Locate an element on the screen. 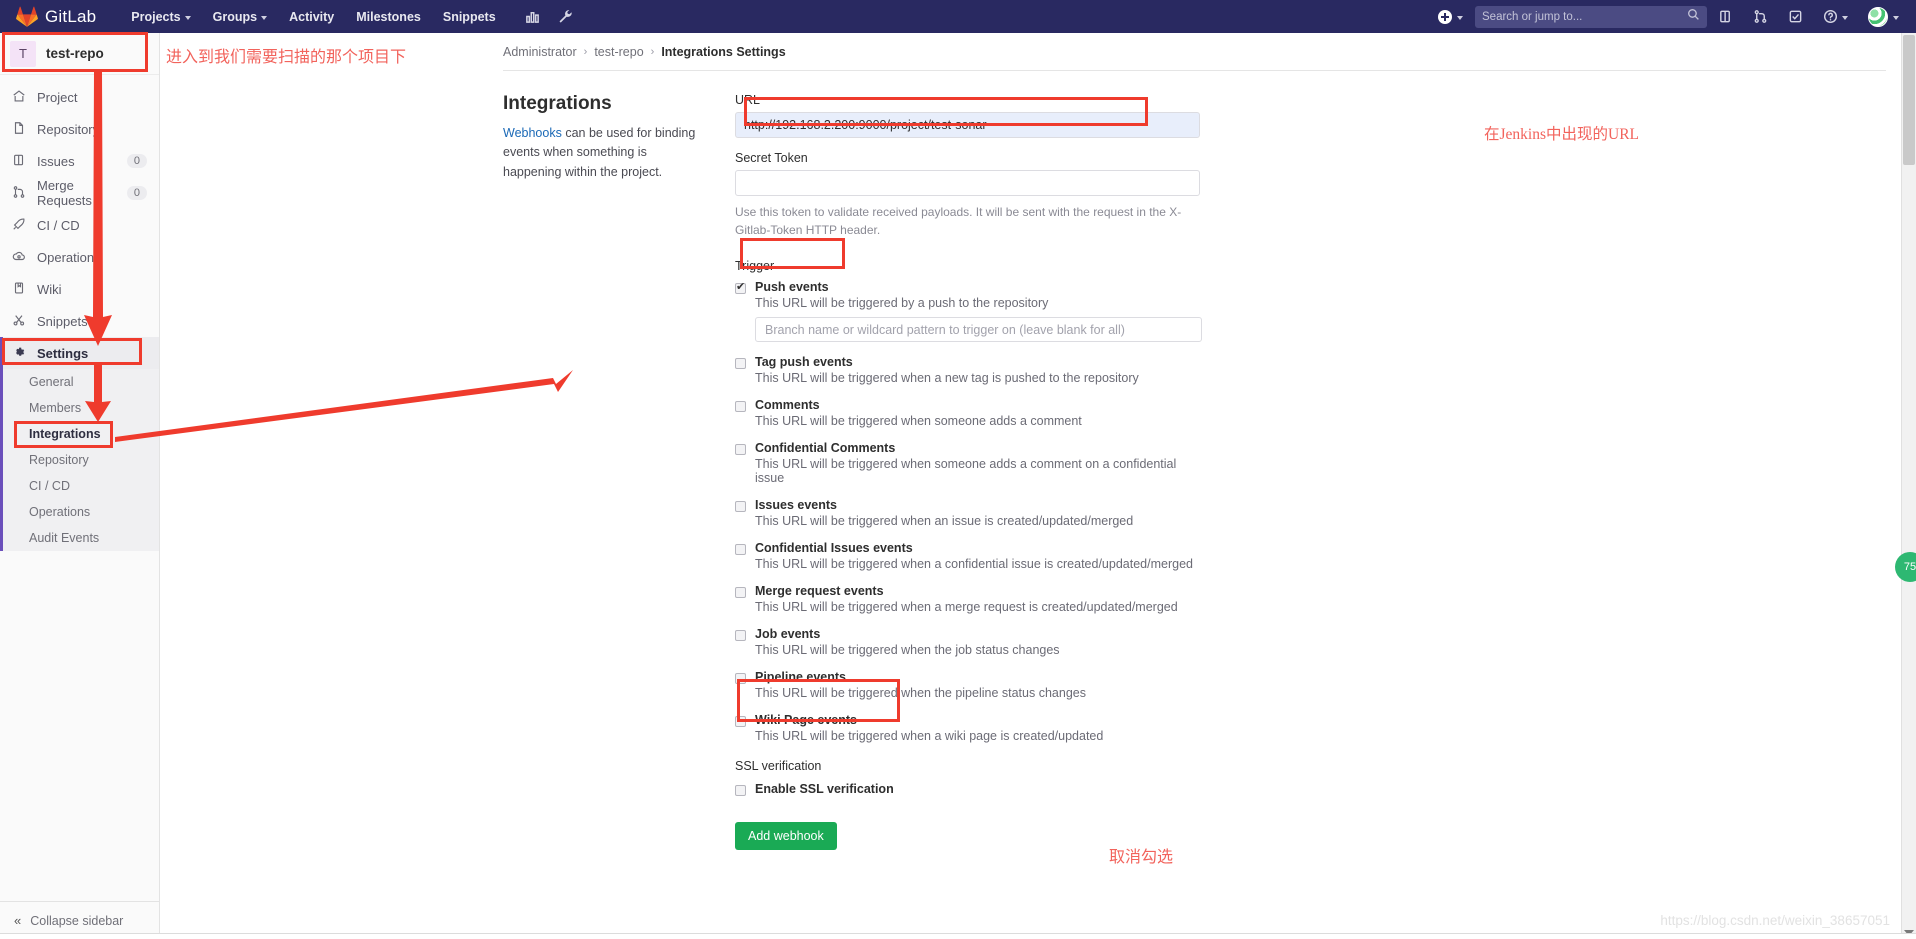 This screenshot has width=1916, height=939. gitlab-brand: GitLab is located at coordinates (53, 16).